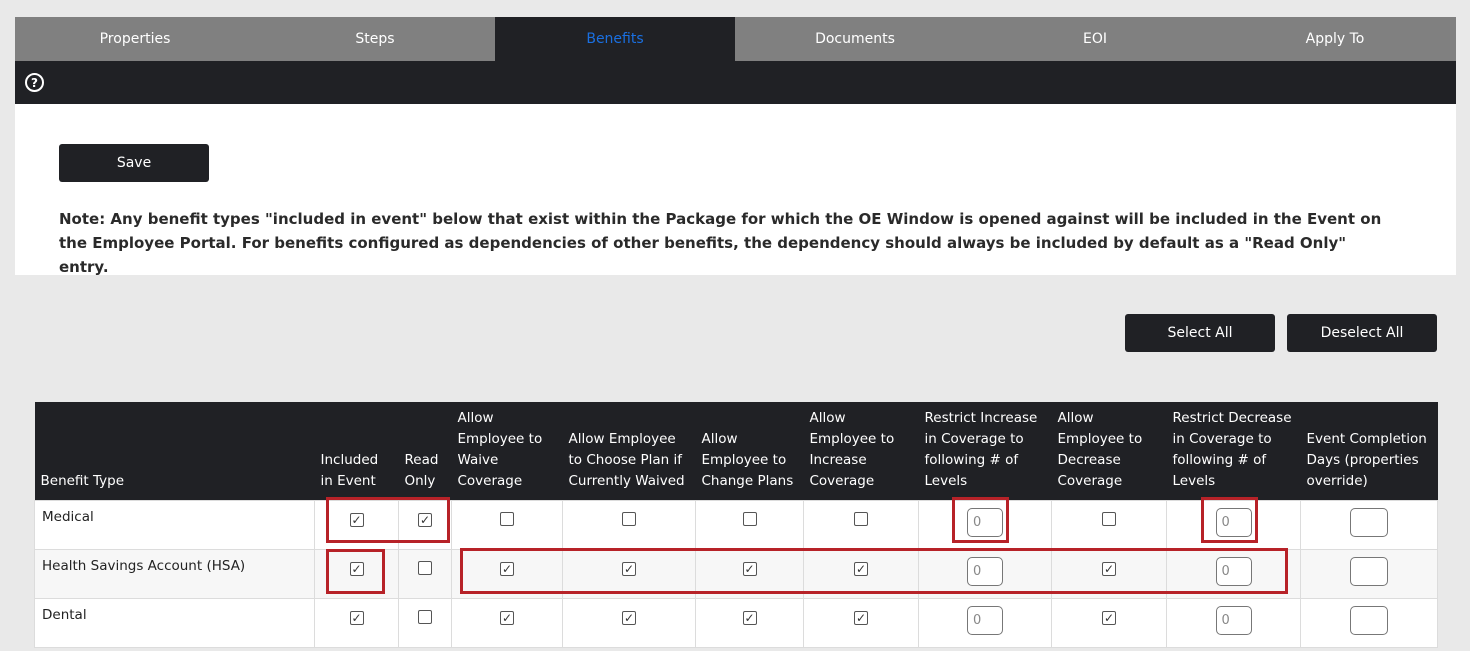  I want to click on waive-cell, so click(507, 524).